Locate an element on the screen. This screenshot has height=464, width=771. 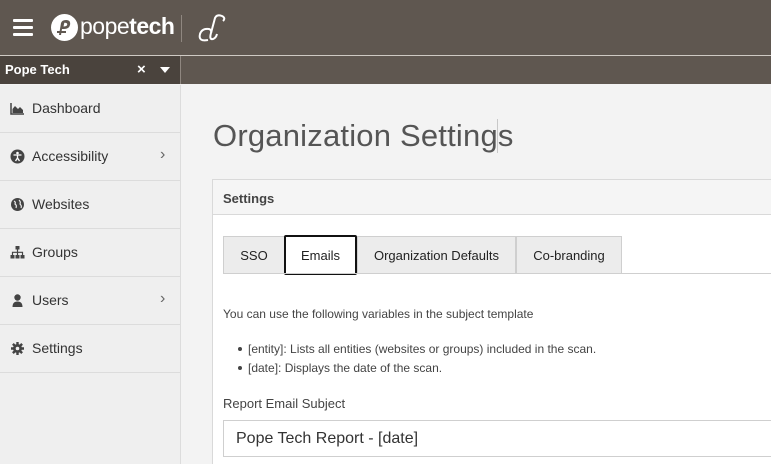
sitemap-icon is located at coordinates (17, 252).